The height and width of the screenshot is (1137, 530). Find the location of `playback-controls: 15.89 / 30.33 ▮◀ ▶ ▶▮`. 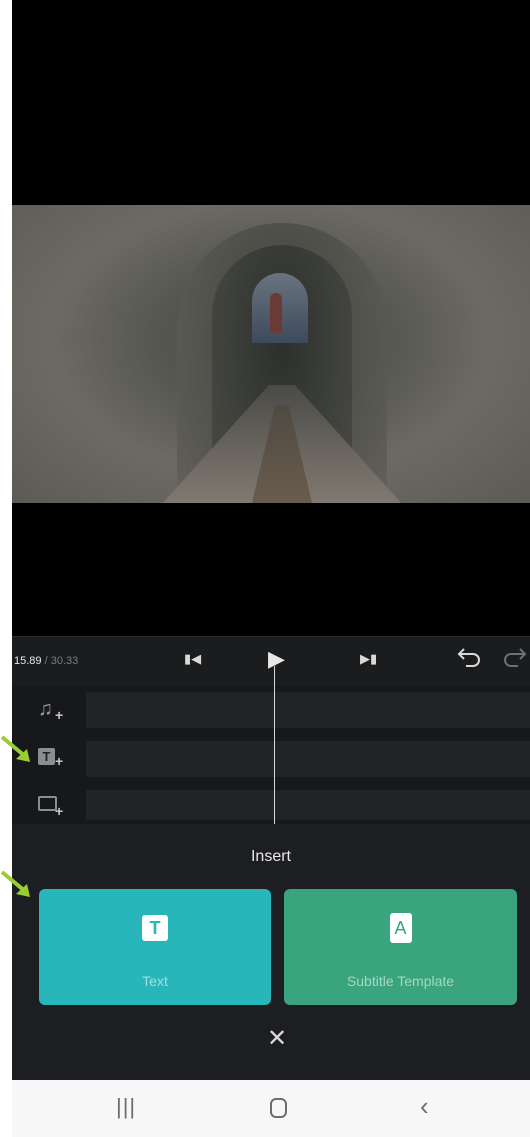

playback-controls: 15.89 / 30.33 ▮◀ ▶ ▶▮ is located at coordinates (271, 661).